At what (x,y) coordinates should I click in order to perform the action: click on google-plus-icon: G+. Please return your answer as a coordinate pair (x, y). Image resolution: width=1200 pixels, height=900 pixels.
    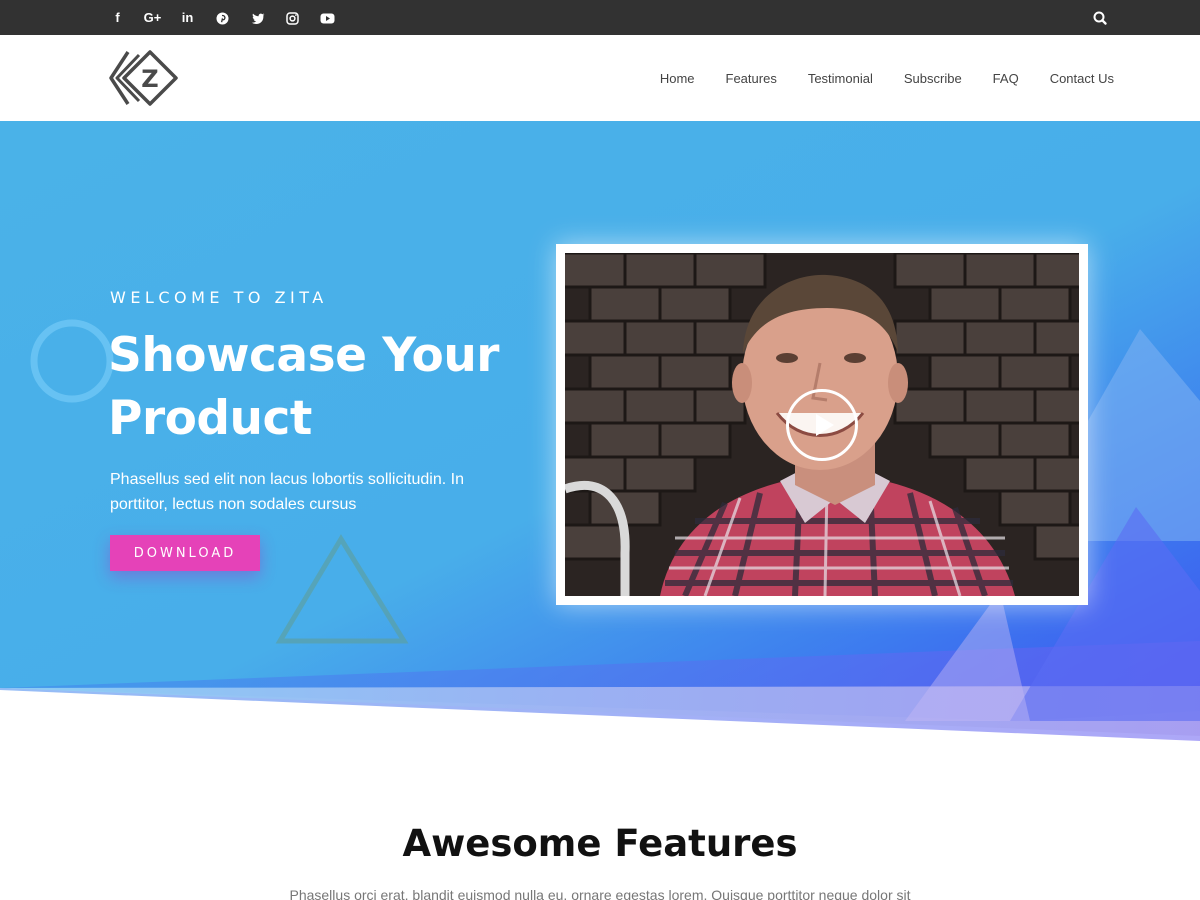
    Looking at the image, I should click on (152, 17).